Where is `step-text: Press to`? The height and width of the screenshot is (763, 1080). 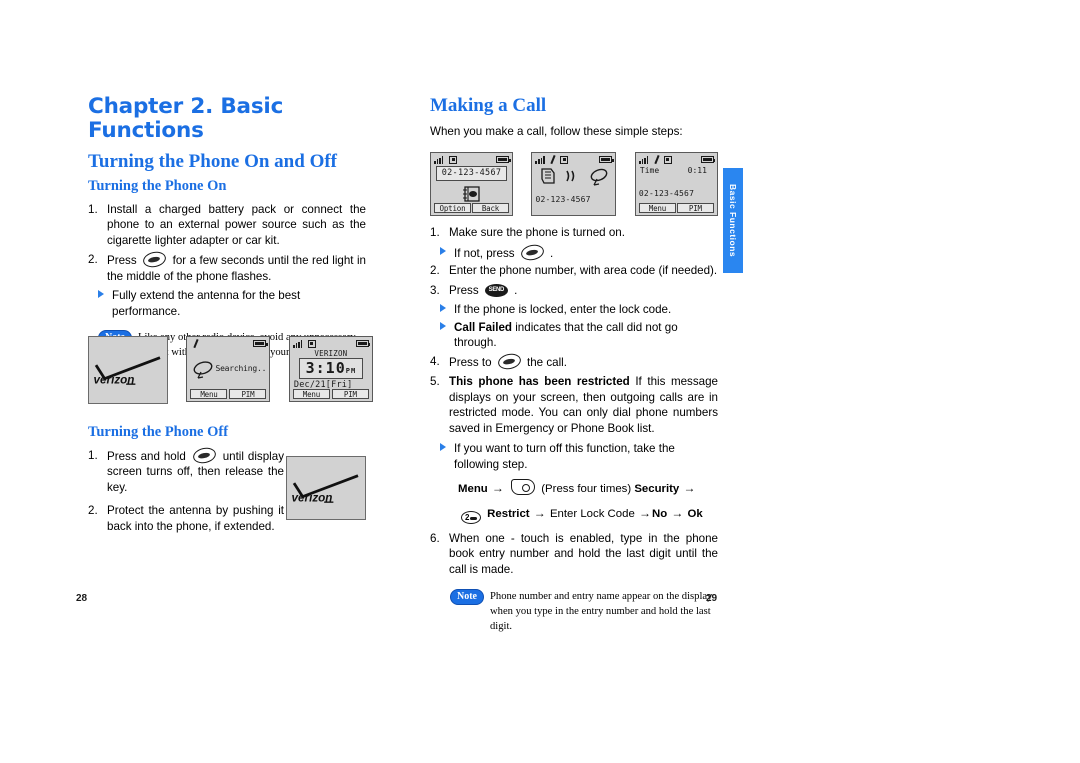
step-text: Press to is located at coordinates (470, 362).